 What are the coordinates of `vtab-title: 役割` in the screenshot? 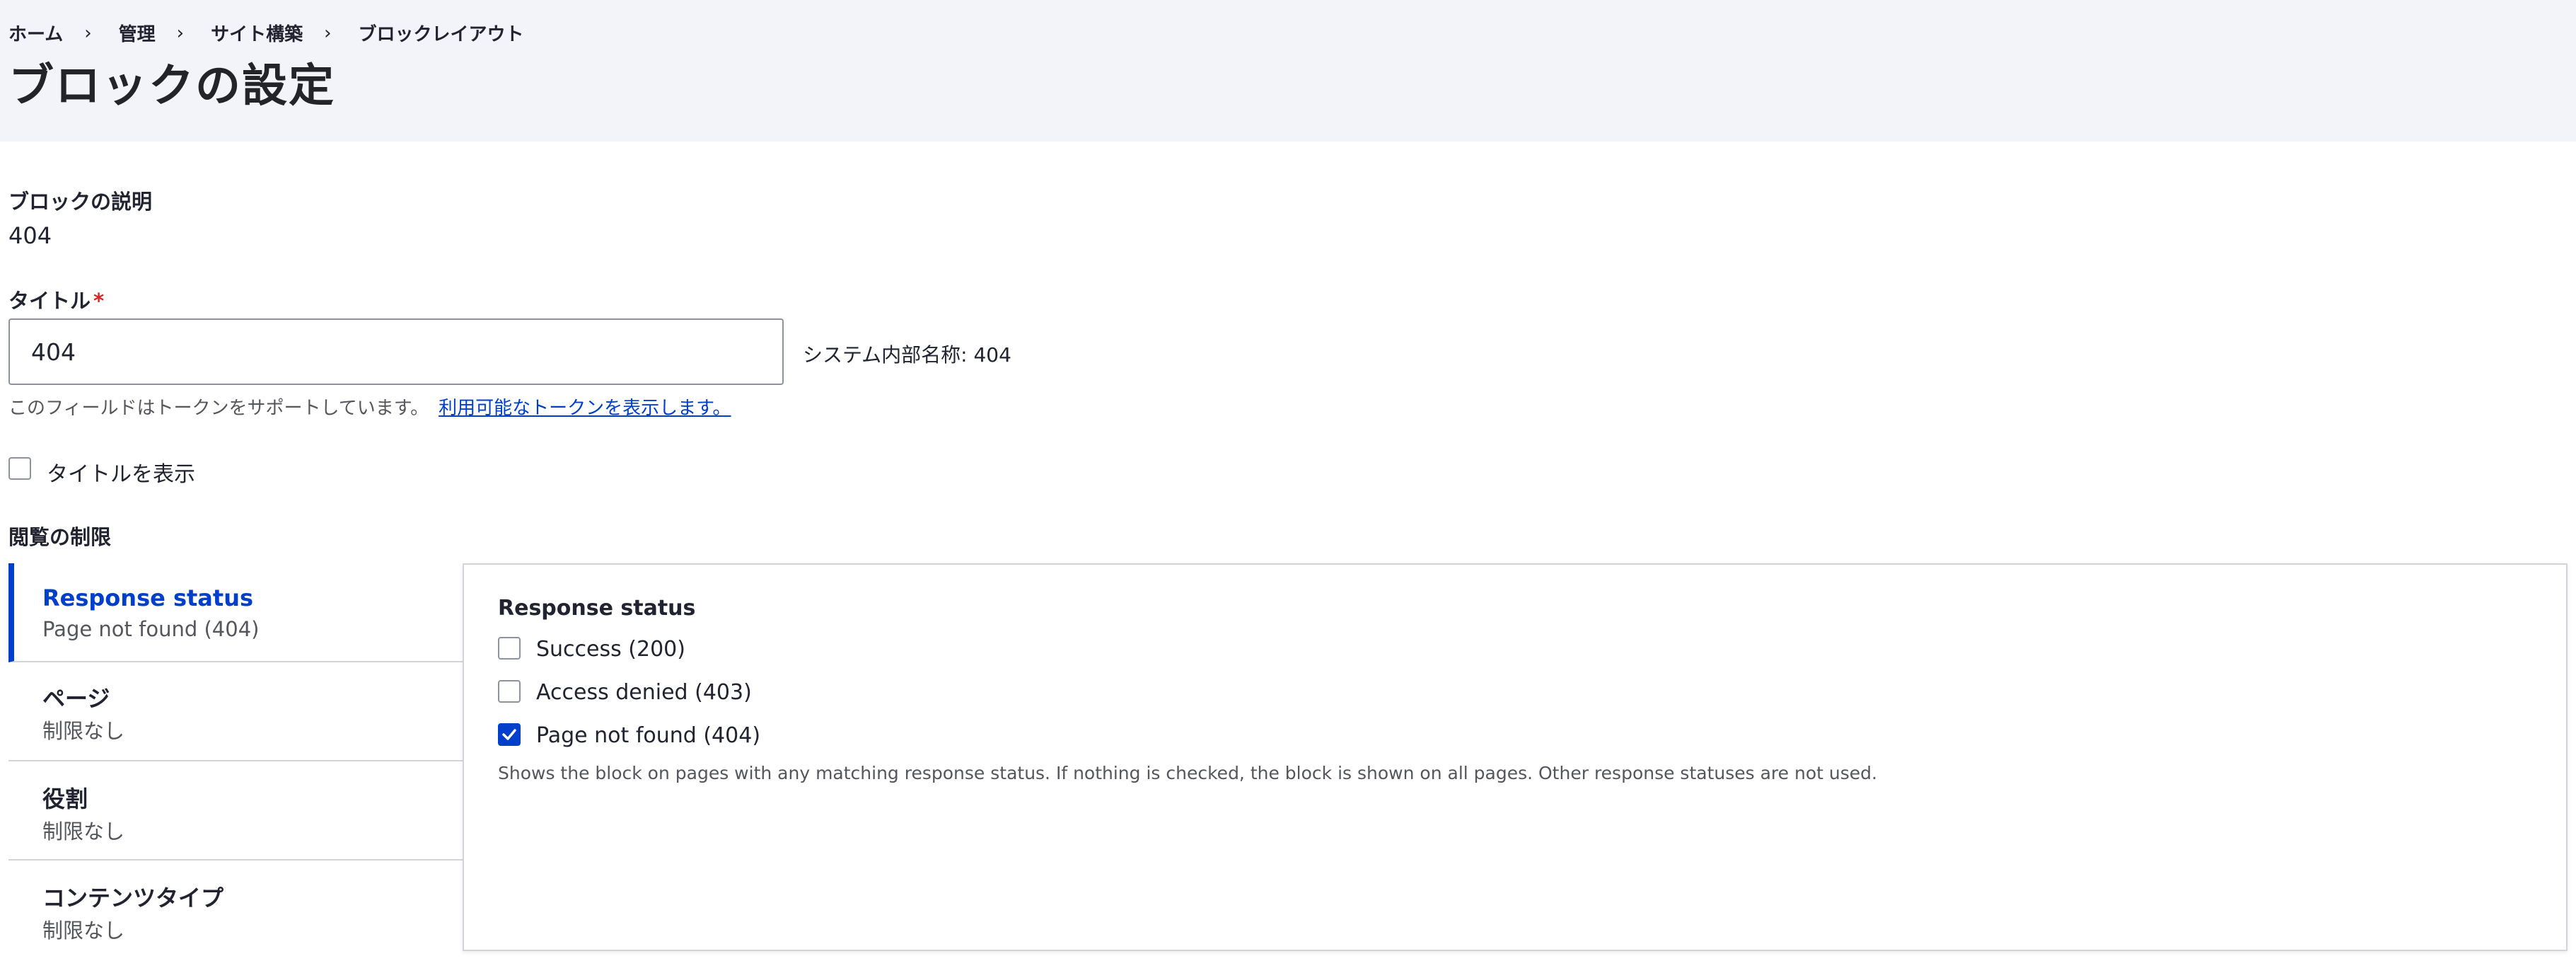 It's located at (65, 799).